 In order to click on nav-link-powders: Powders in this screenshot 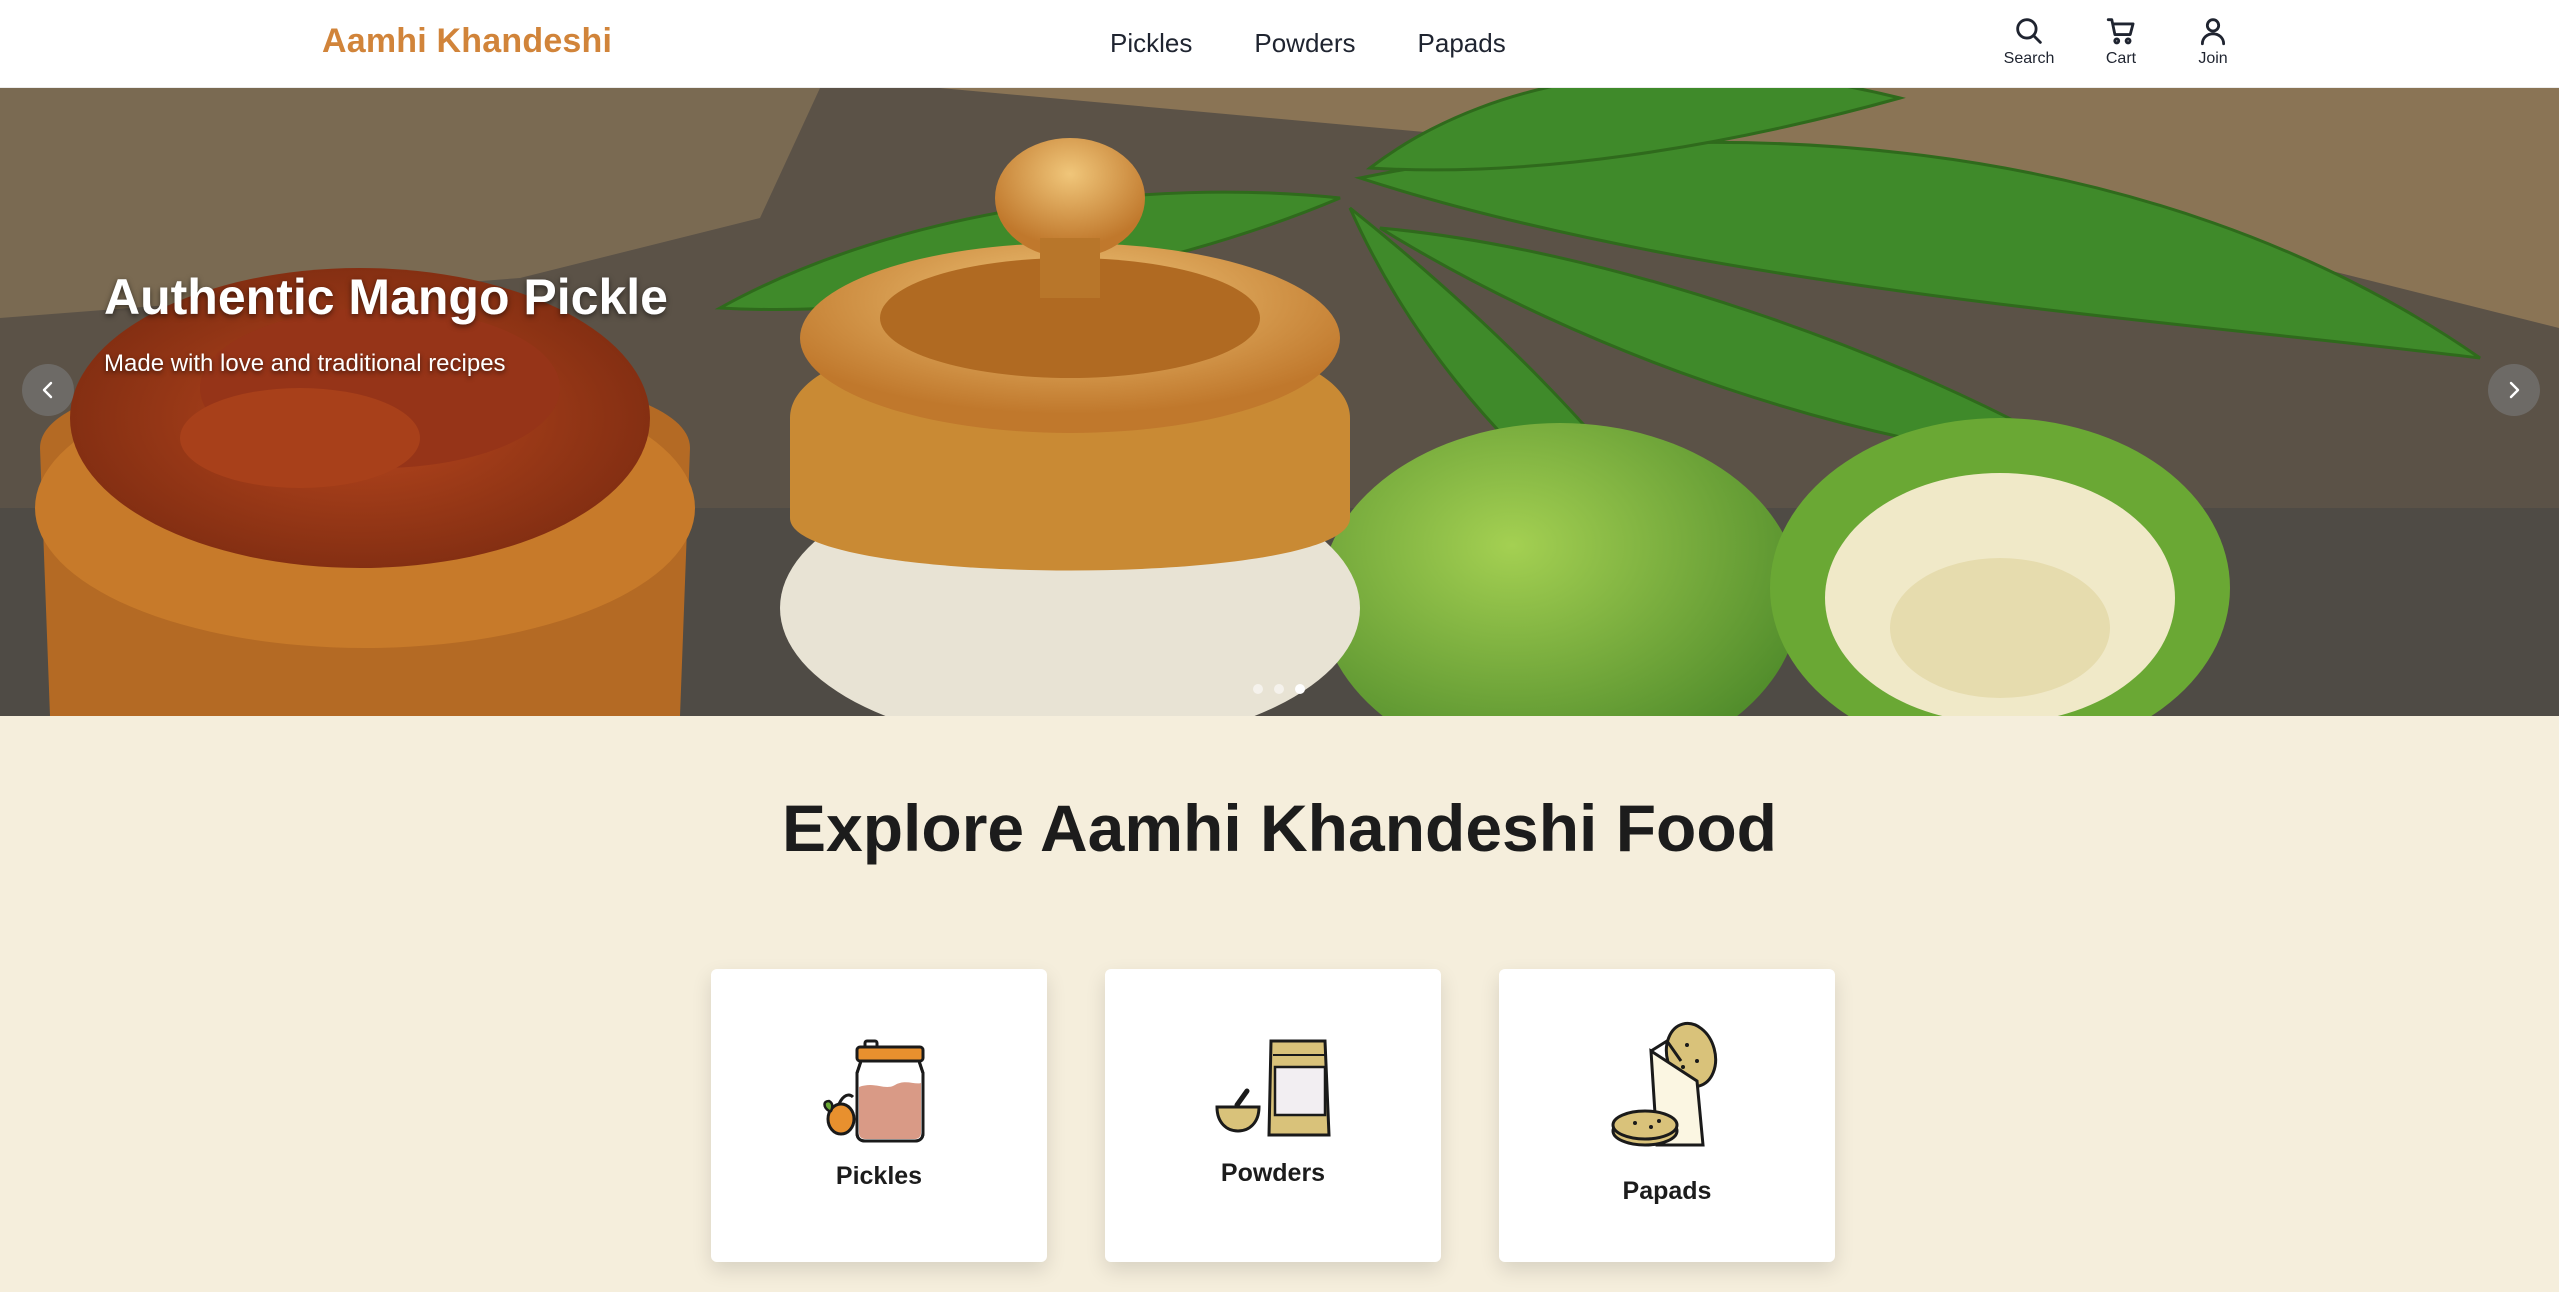, I will do `click(1304, 43)`.